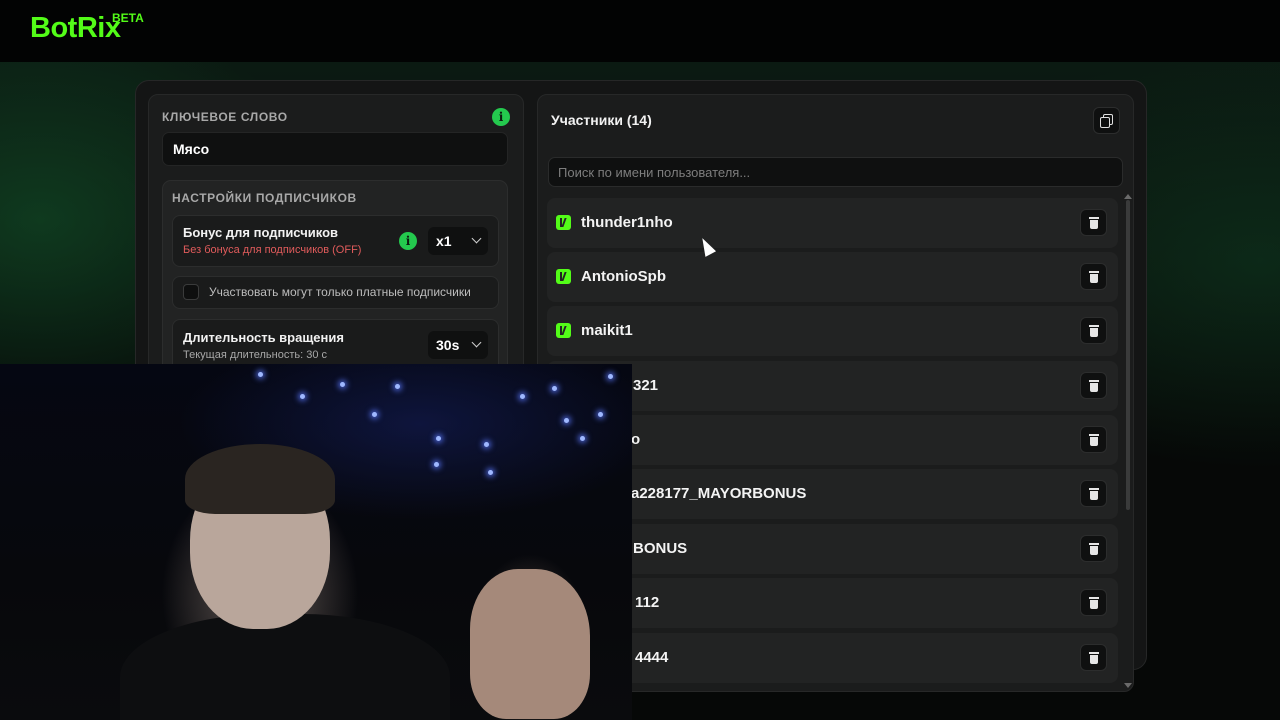 This screenshot has width=1280, height=720. What do you see at coordinates (1128, 685) in the screenshot?
I see `scroll-down-arrow` at bounding box center [1128, 685].